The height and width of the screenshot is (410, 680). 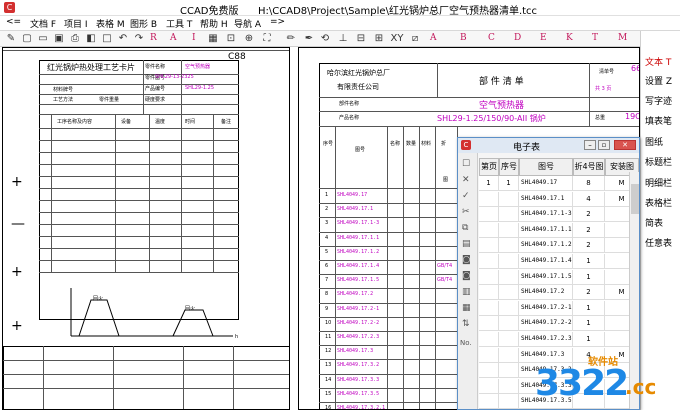 What do you see at coordinates (546, 199) in the screenshot?
I see `cell-drawing-no: SHL4049.17.1` at bounding box center [546, 199].